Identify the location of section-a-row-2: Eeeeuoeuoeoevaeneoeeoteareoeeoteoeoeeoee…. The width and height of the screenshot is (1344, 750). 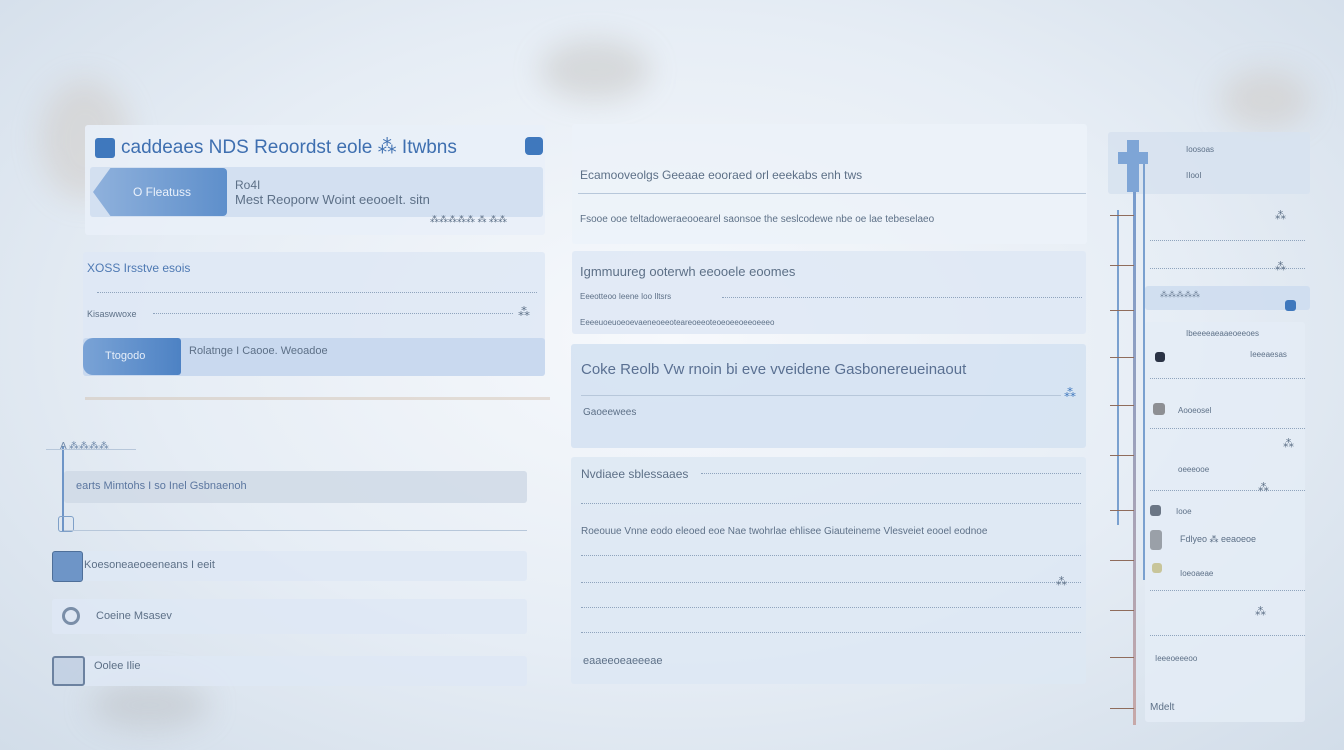
(677, 322).